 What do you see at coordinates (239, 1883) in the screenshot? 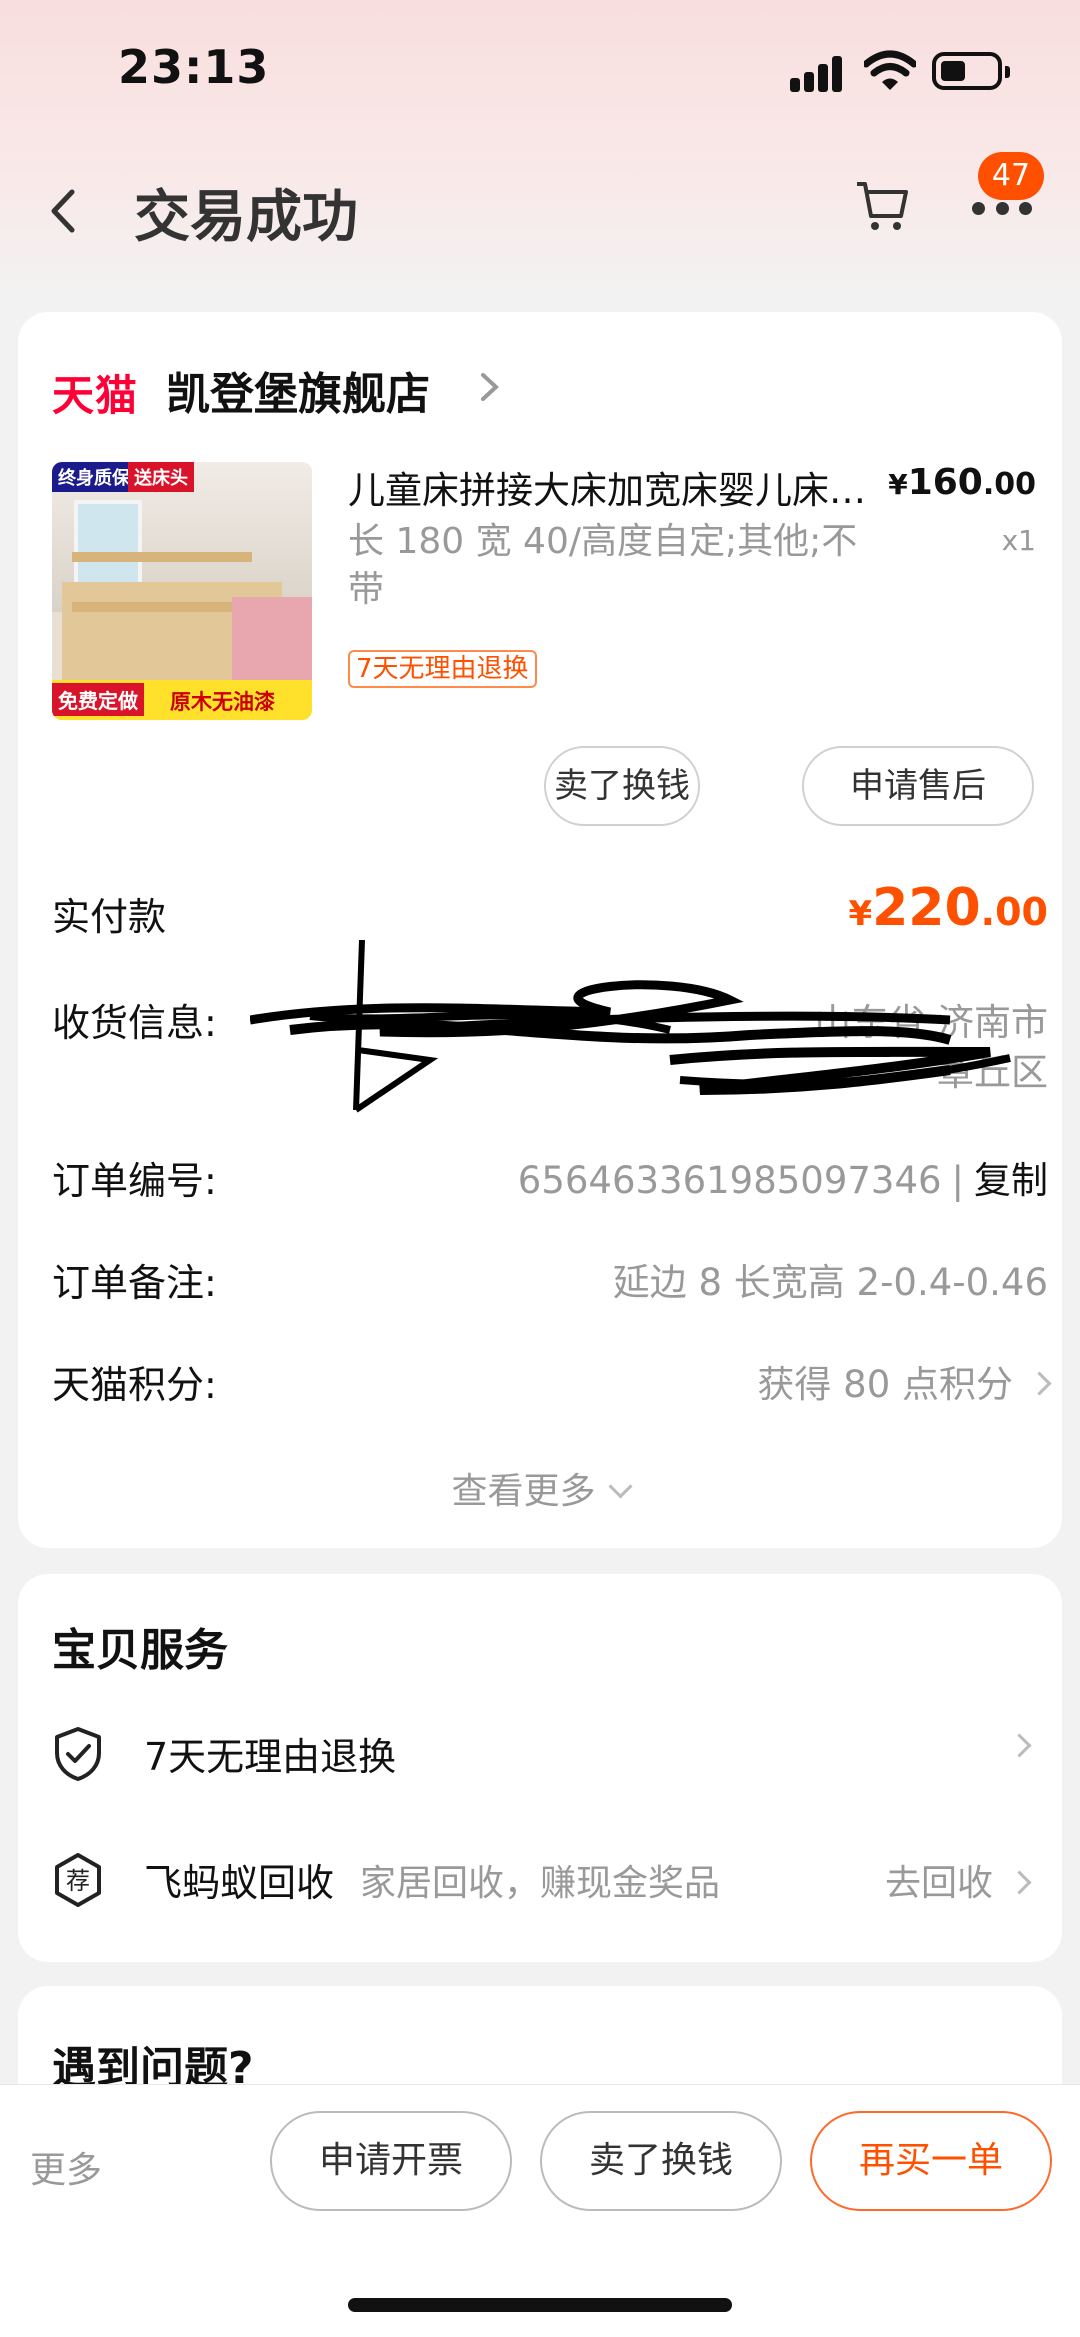
I see `service-item-label: 飞蚂蚁回收` at bounding box center [239, 1883].